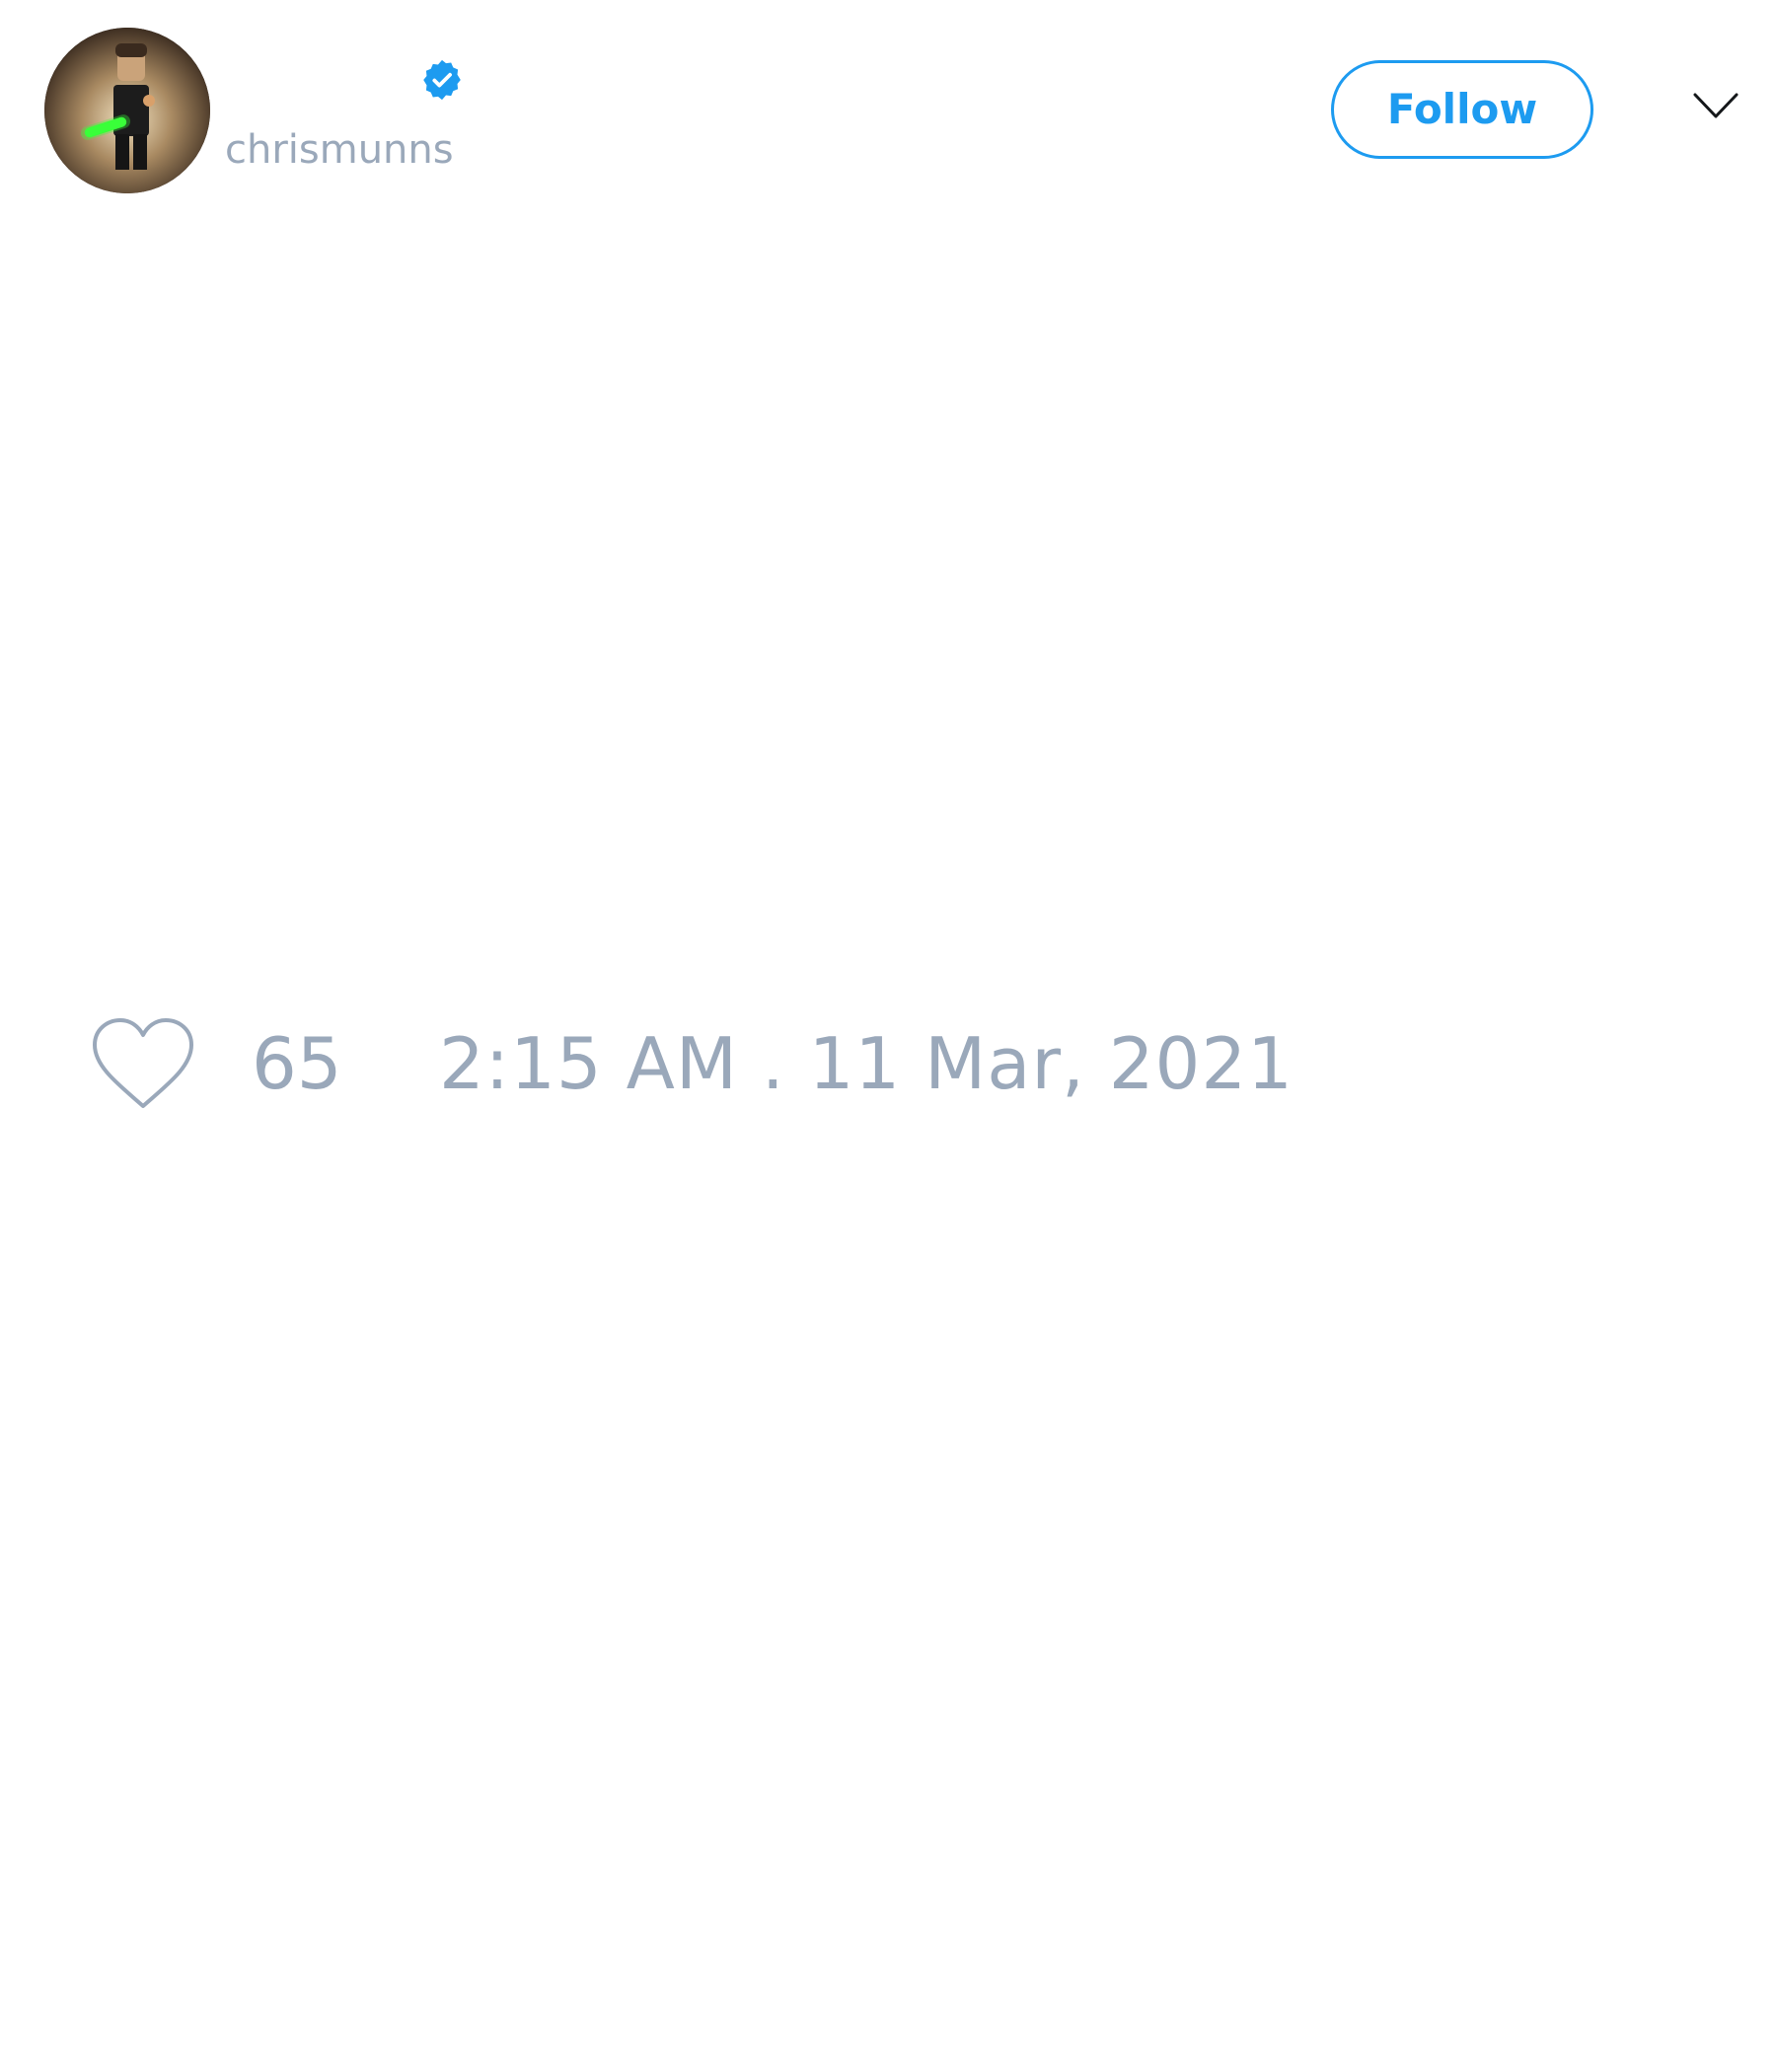 This screenshot has width=1776, height=2072. I want to click on follow-button: Follow, so click(1462, 110).